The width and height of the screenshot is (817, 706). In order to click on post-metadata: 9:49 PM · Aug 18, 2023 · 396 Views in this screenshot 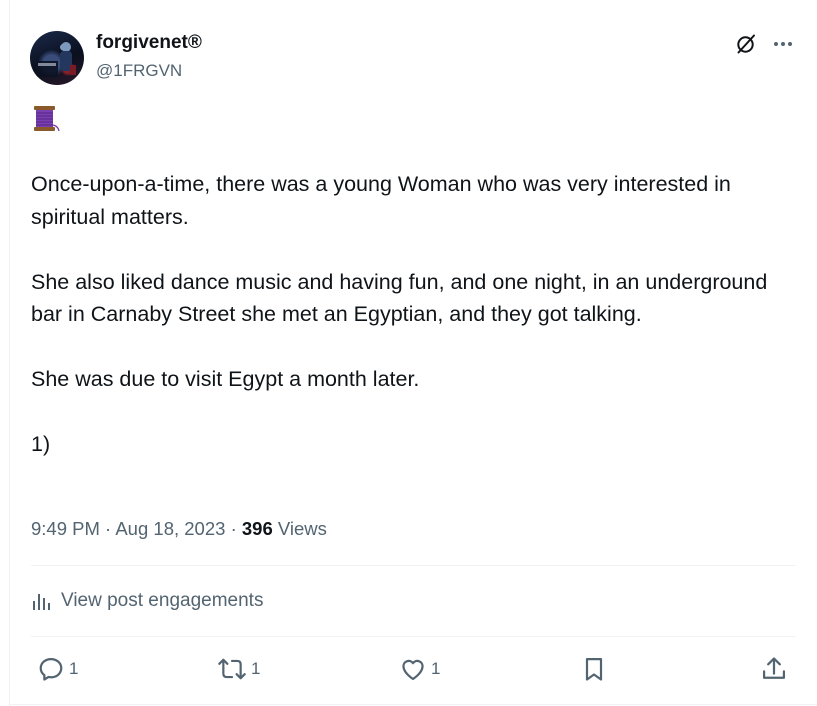, I will do `click(179, 529)`.